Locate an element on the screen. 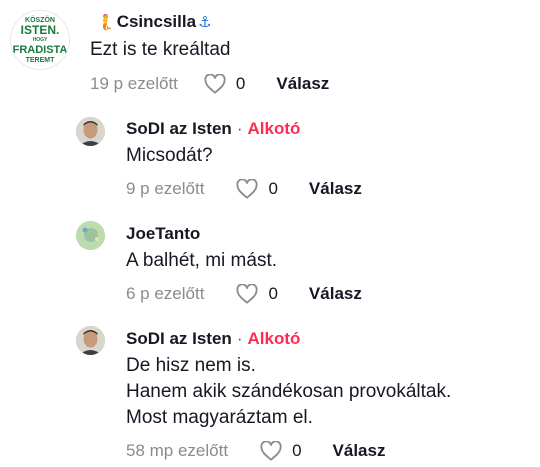 The width and height of the screenshot is (540, 467). svg-text: HOGY is located at coordinates (40, 40).